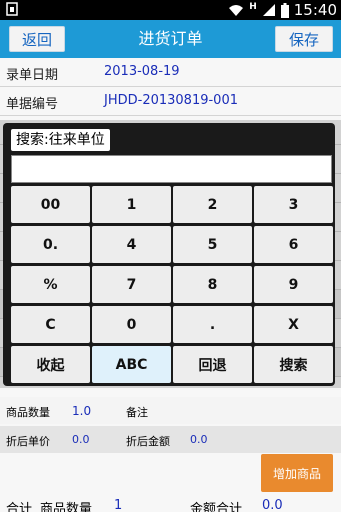 This screenshot has width=341, height=512. Describe the element at coordinates (199, 439) in the screenshot. I see `discount-amount-value: 0.0` at that location.